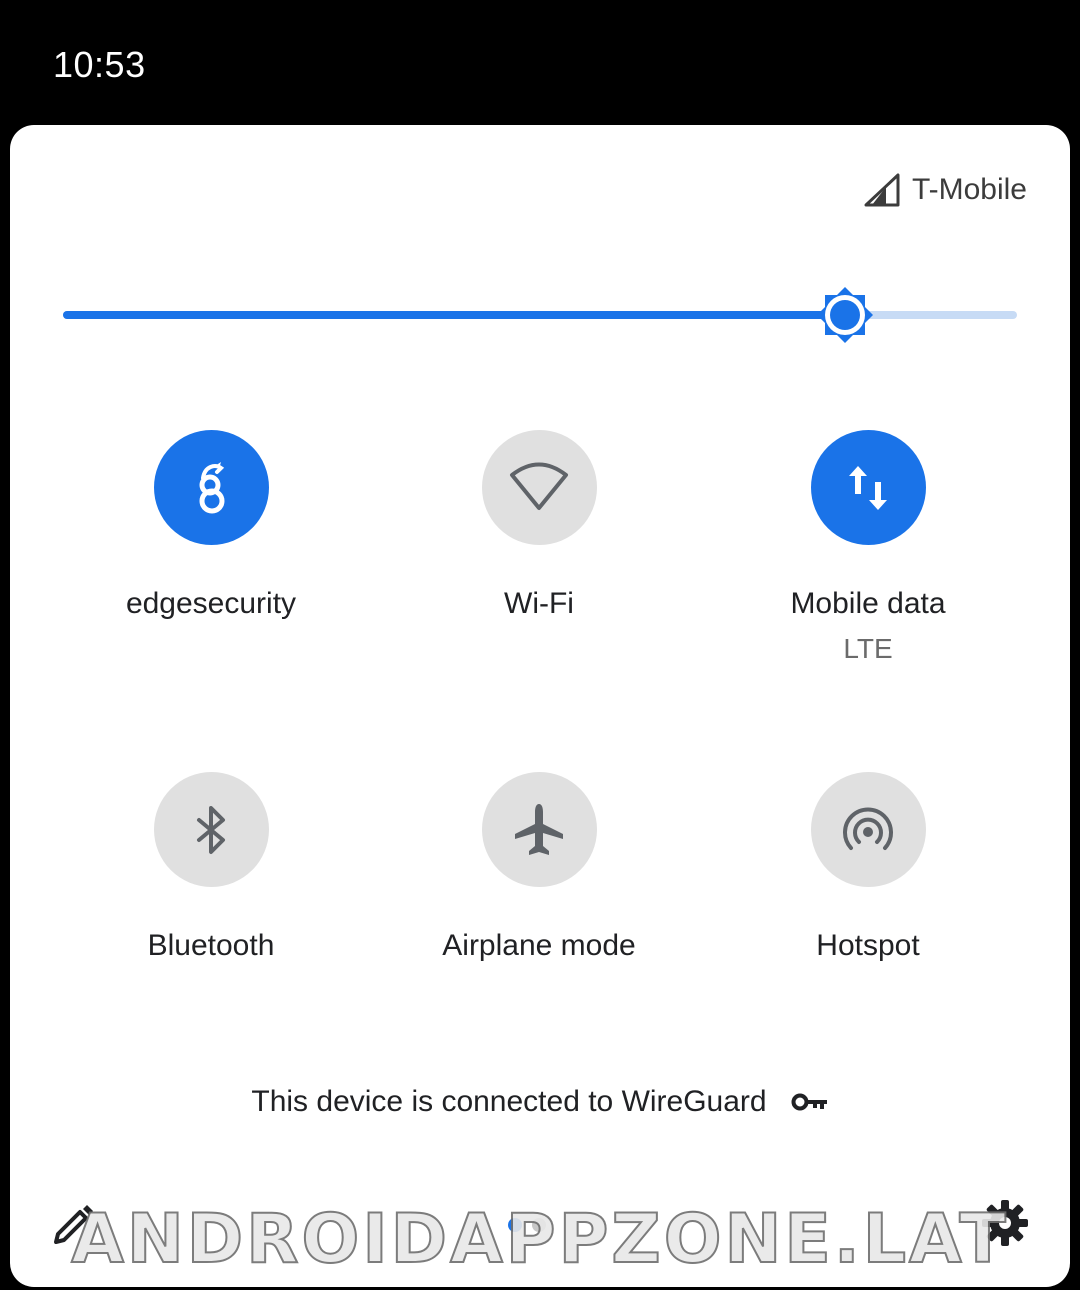 The image size is (1080, 1290). I want to click on carrier-indicator: T-Mobile, so click(945, 190).